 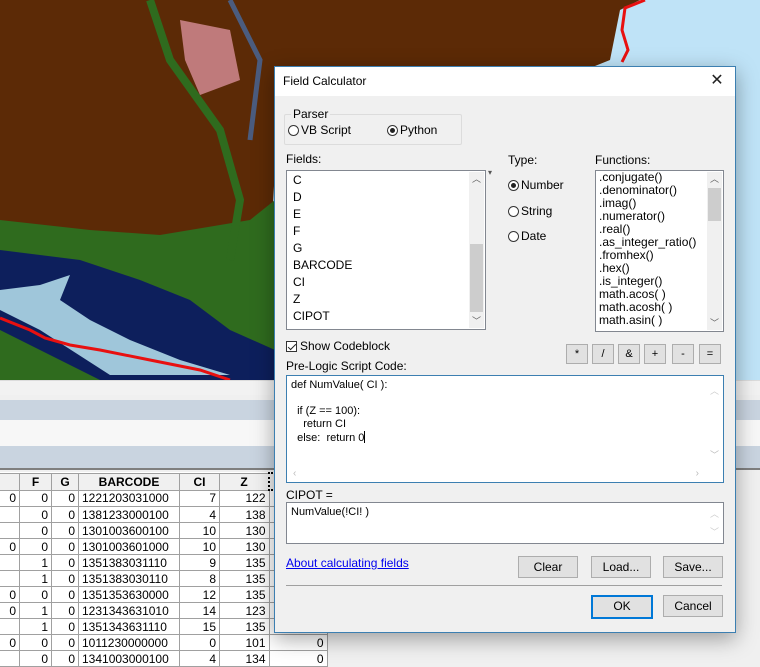 What do you see at coordinates (476, 278) in the screenshot?
I see `scroll-thumb` at bounding box center [476, 278].